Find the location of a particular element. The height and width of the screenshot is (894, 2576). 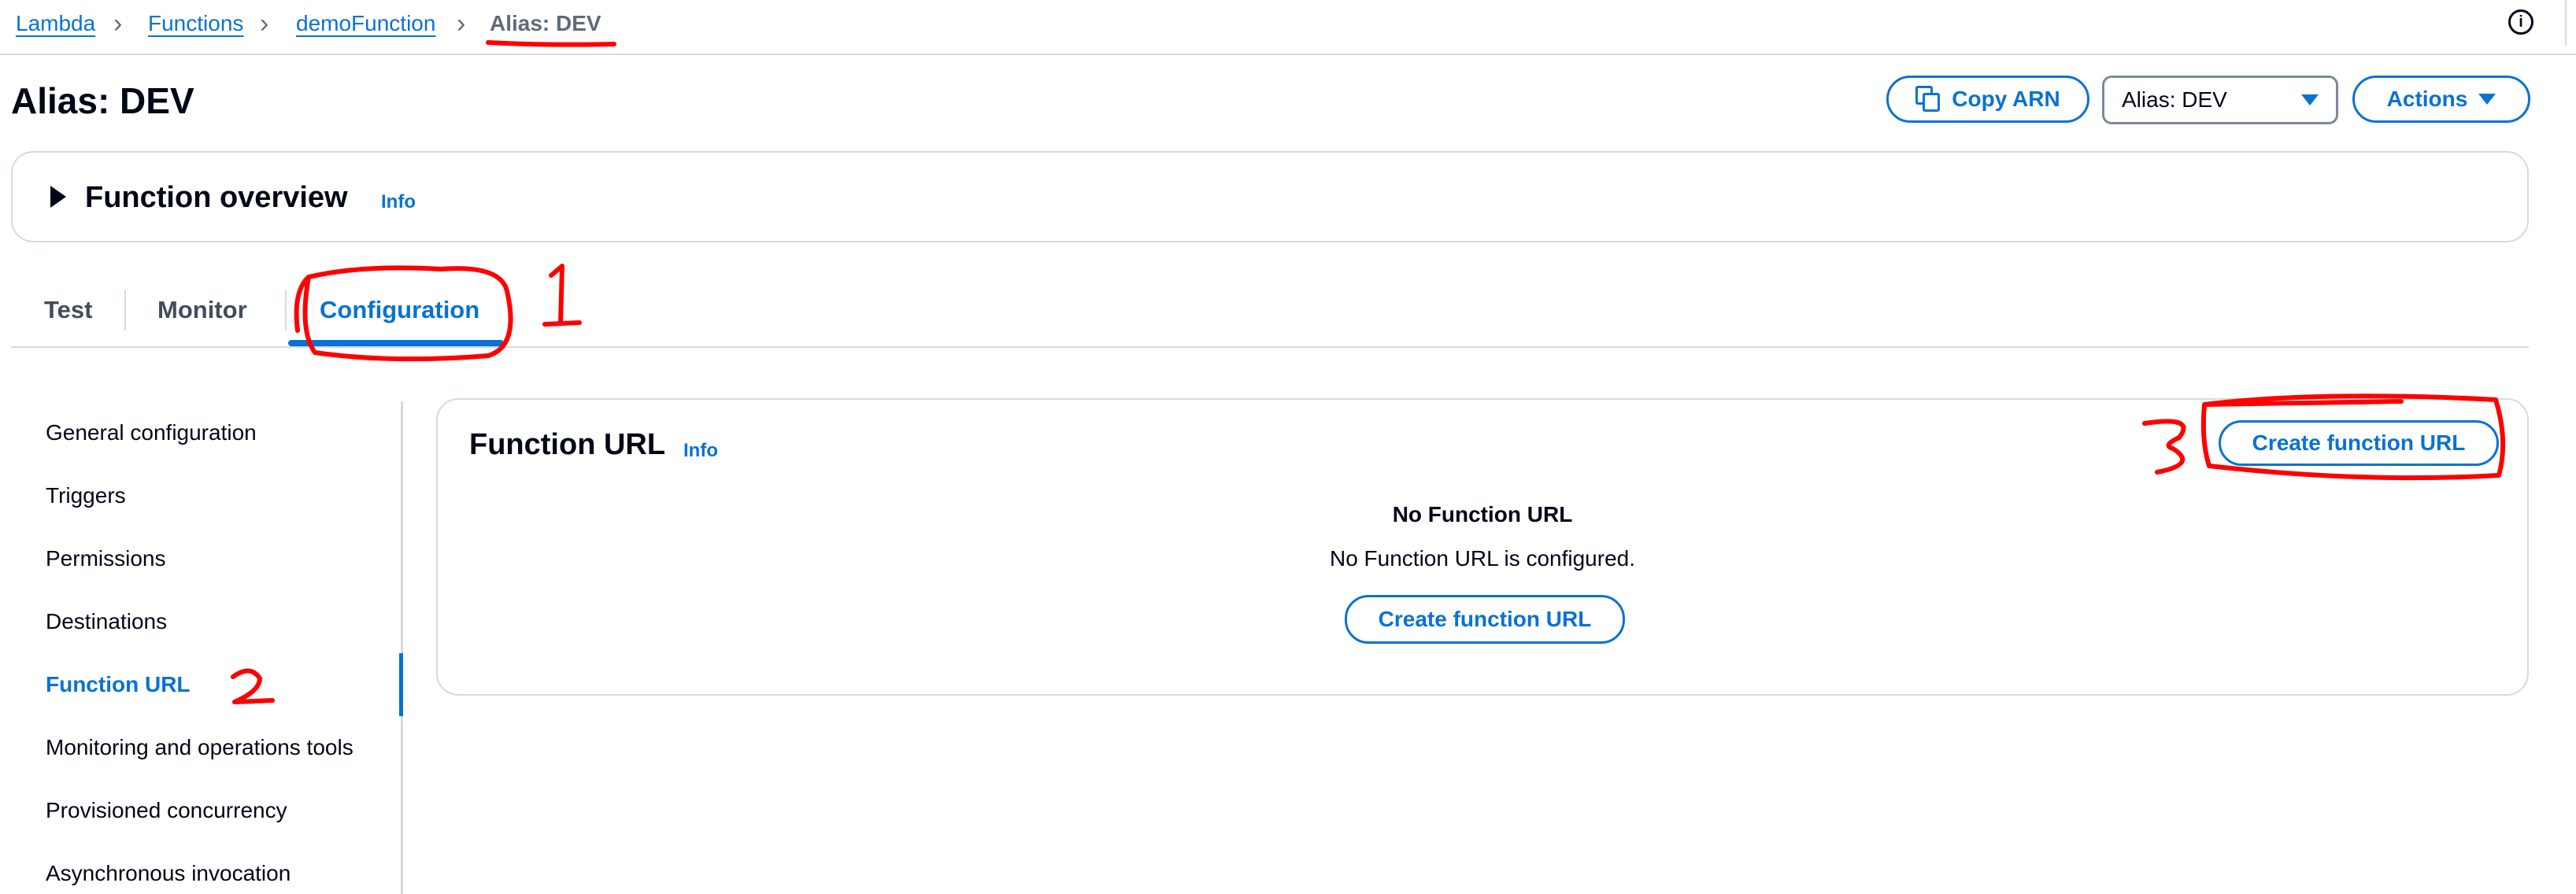

nav-asynchronous-invocation: Asynchronous invocation is located at coordinates (168, 873).